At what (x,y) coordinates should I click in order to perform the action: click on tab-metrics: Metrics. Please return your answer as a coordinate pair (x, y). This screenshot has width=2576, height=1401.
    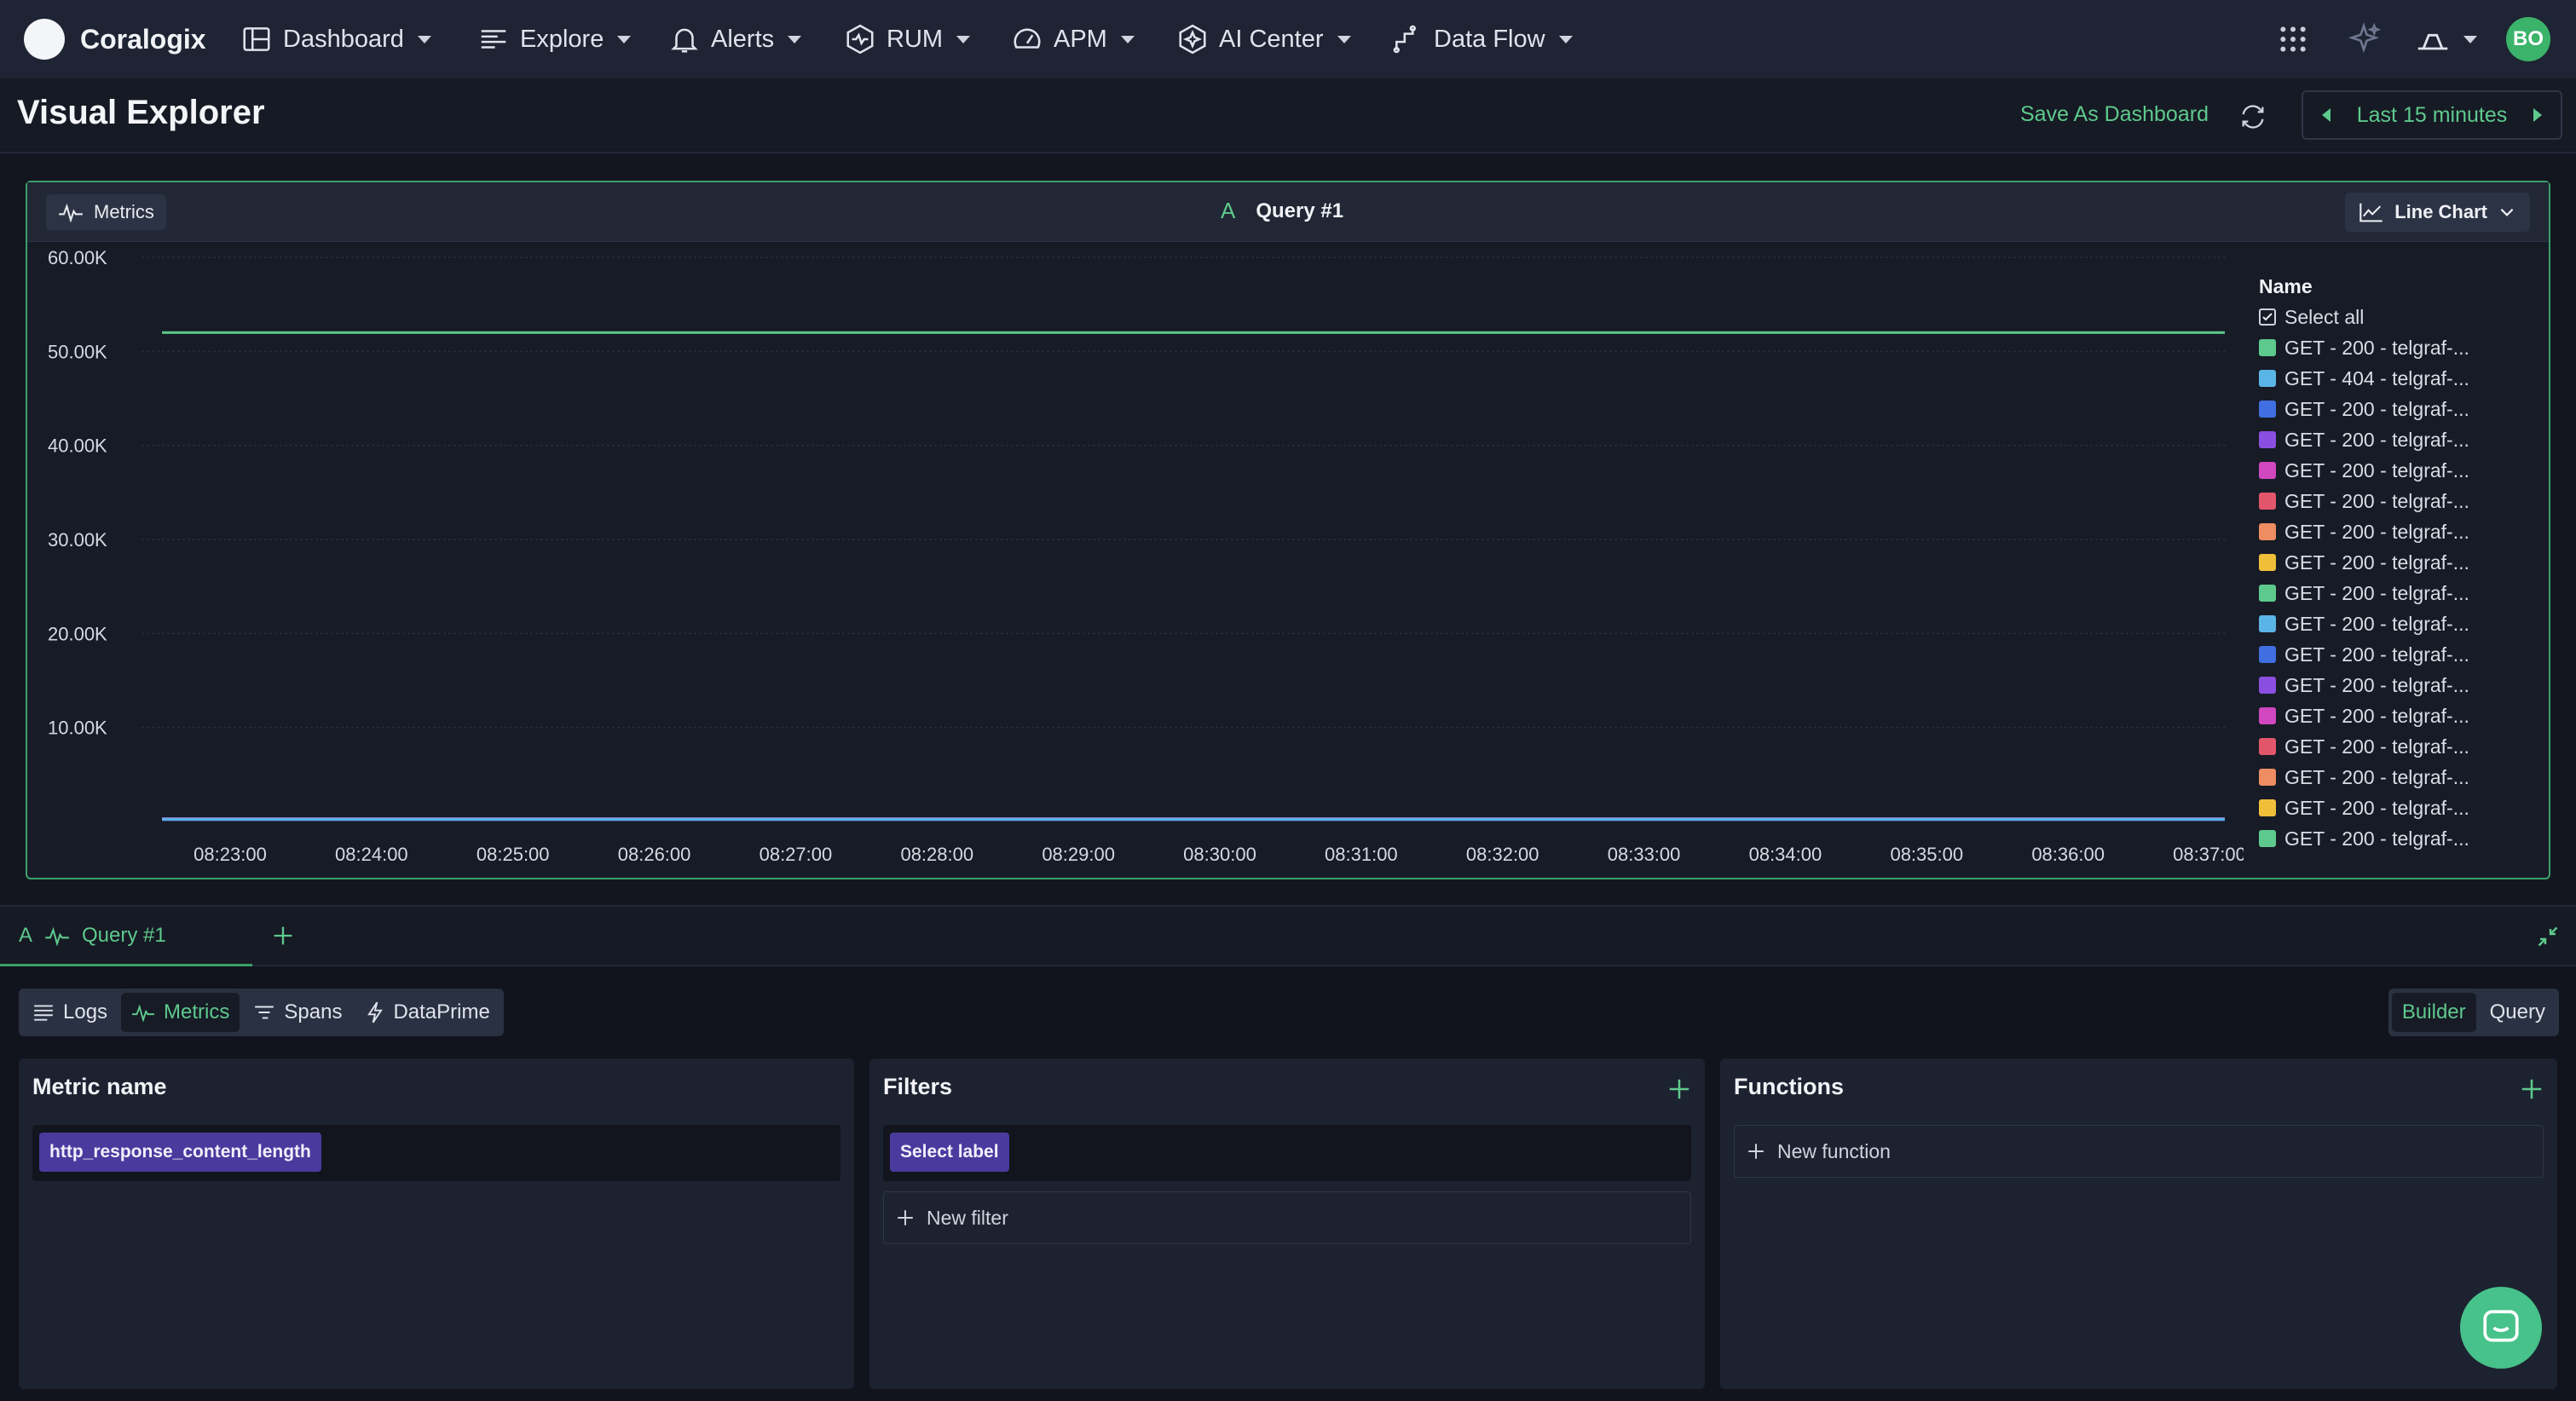
    Looking at the image, I should click on (180, 1012).